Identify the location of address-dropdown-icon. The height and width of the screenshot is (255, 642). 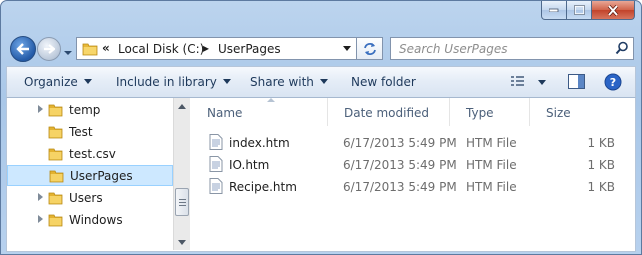
(347, 49).